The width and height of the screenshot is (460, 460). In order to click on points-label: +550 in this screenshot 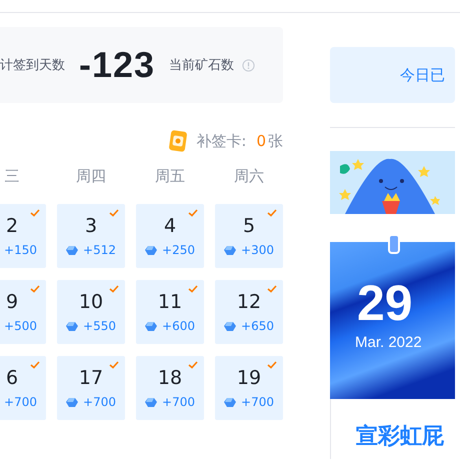, I will do `click(99, 326)`.